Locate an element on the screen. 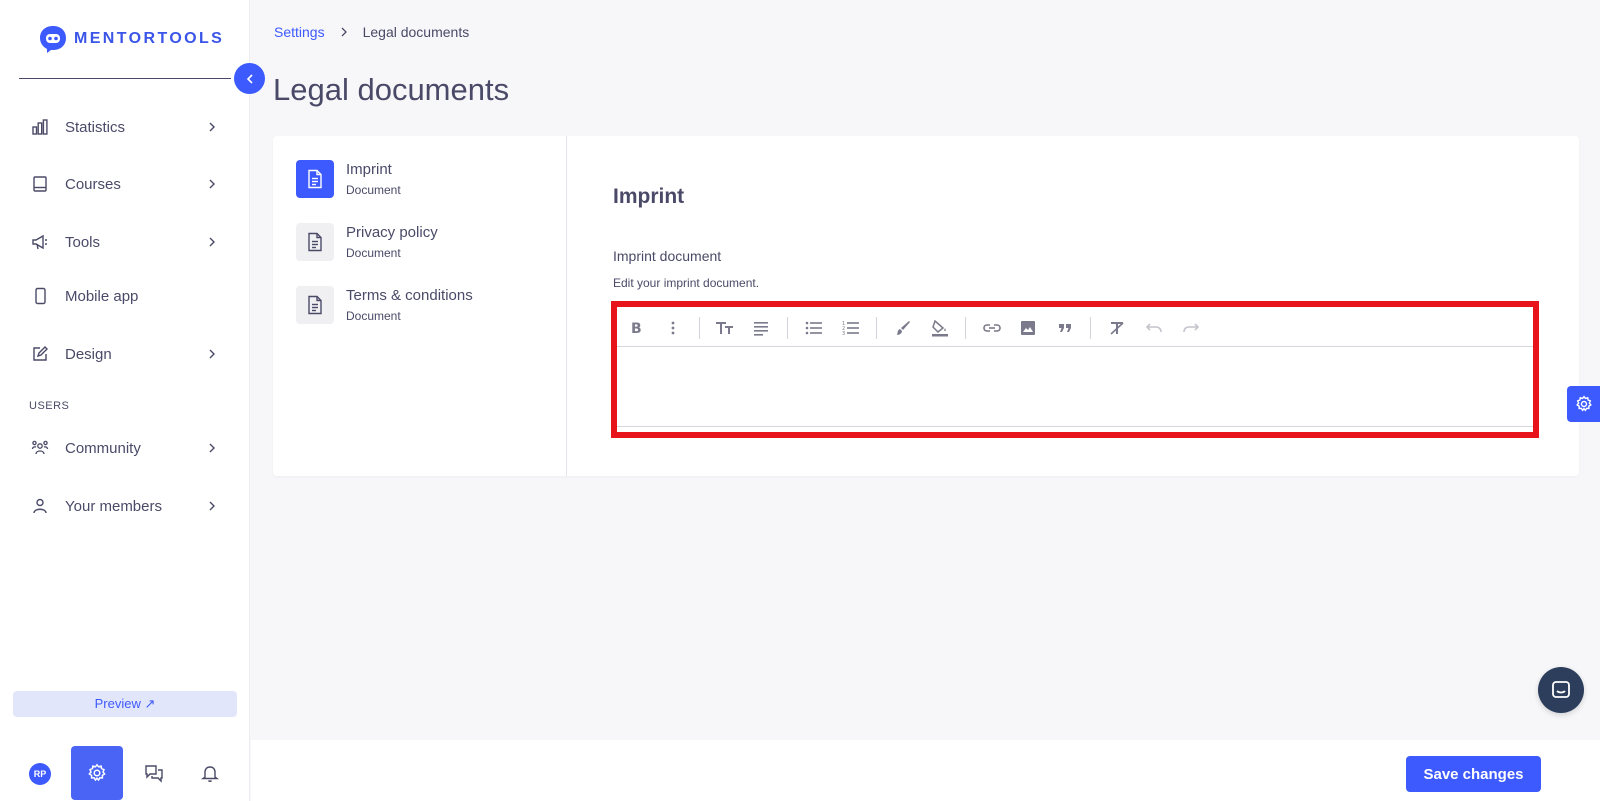 The image size is (1600, 801). brush-icon is located at coordinates (903, 328).